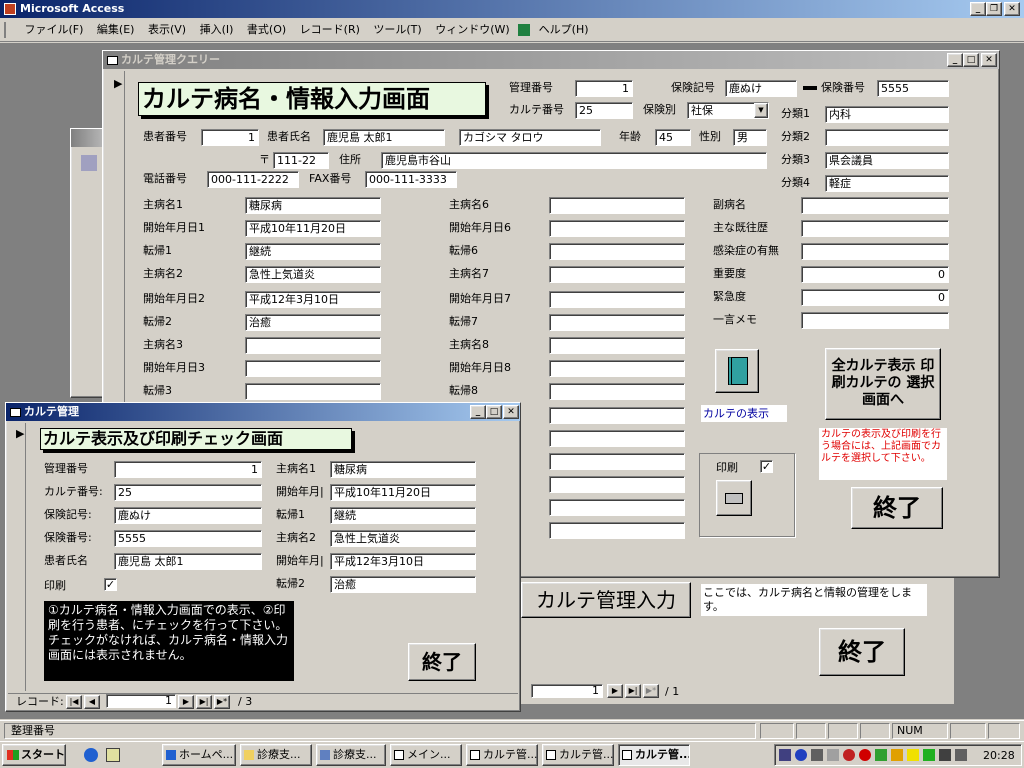  I want to click on seibetsu-field: 男, so click(750, 137).